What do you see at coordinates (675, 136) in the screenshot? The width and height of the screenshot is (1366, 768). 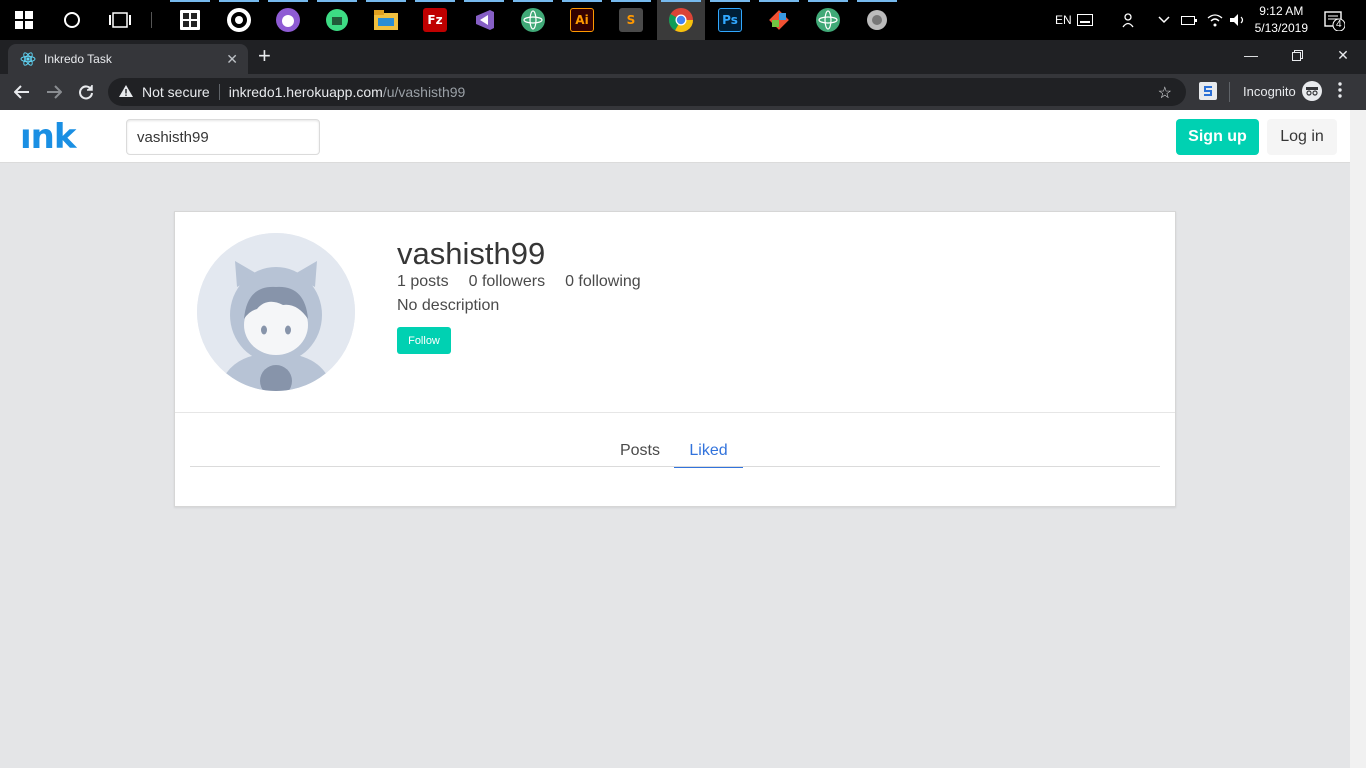 I see `site-navbar: ınk Sign up Log in` at bounding box center [675, 136].